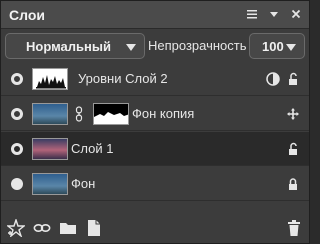 Image resolution: width=320 pixels, height=244 pixels. What do you see at coordinates (252, 14) in the screenshot?
I see `menu-icon` at bounding box center [252, 14].